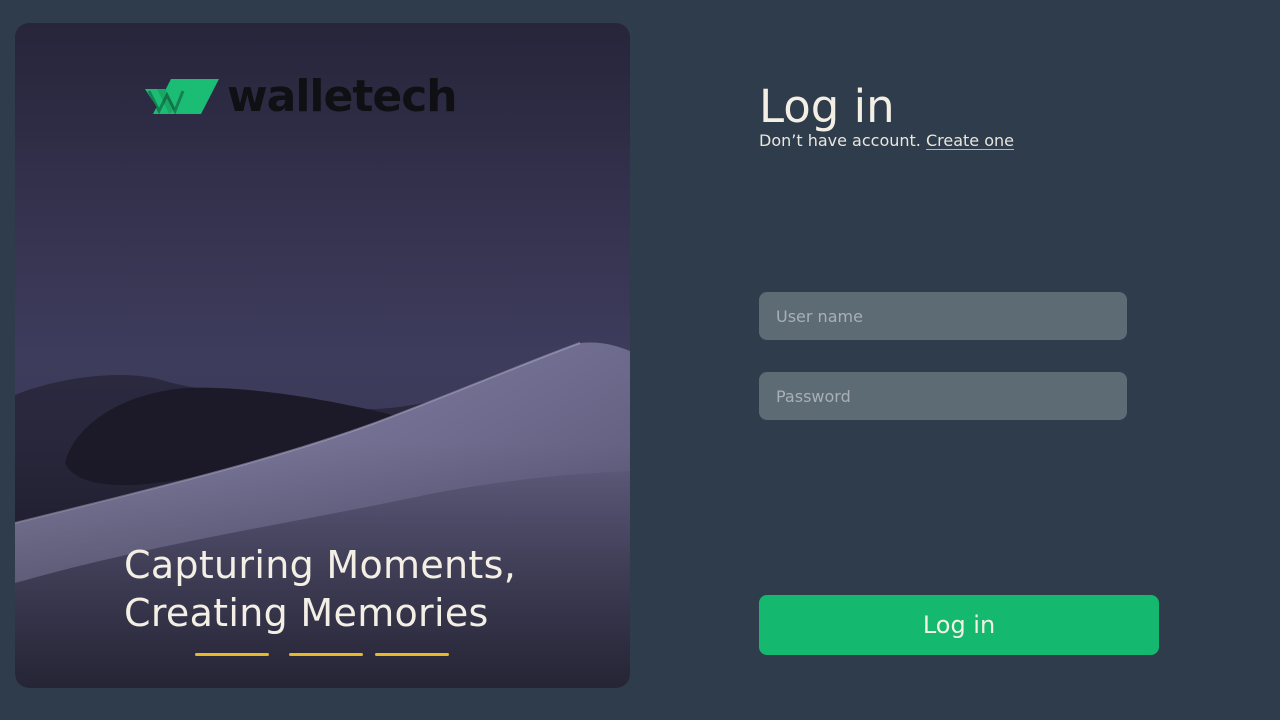  I want to click on brand-logo: walletech, so click(301, 96).